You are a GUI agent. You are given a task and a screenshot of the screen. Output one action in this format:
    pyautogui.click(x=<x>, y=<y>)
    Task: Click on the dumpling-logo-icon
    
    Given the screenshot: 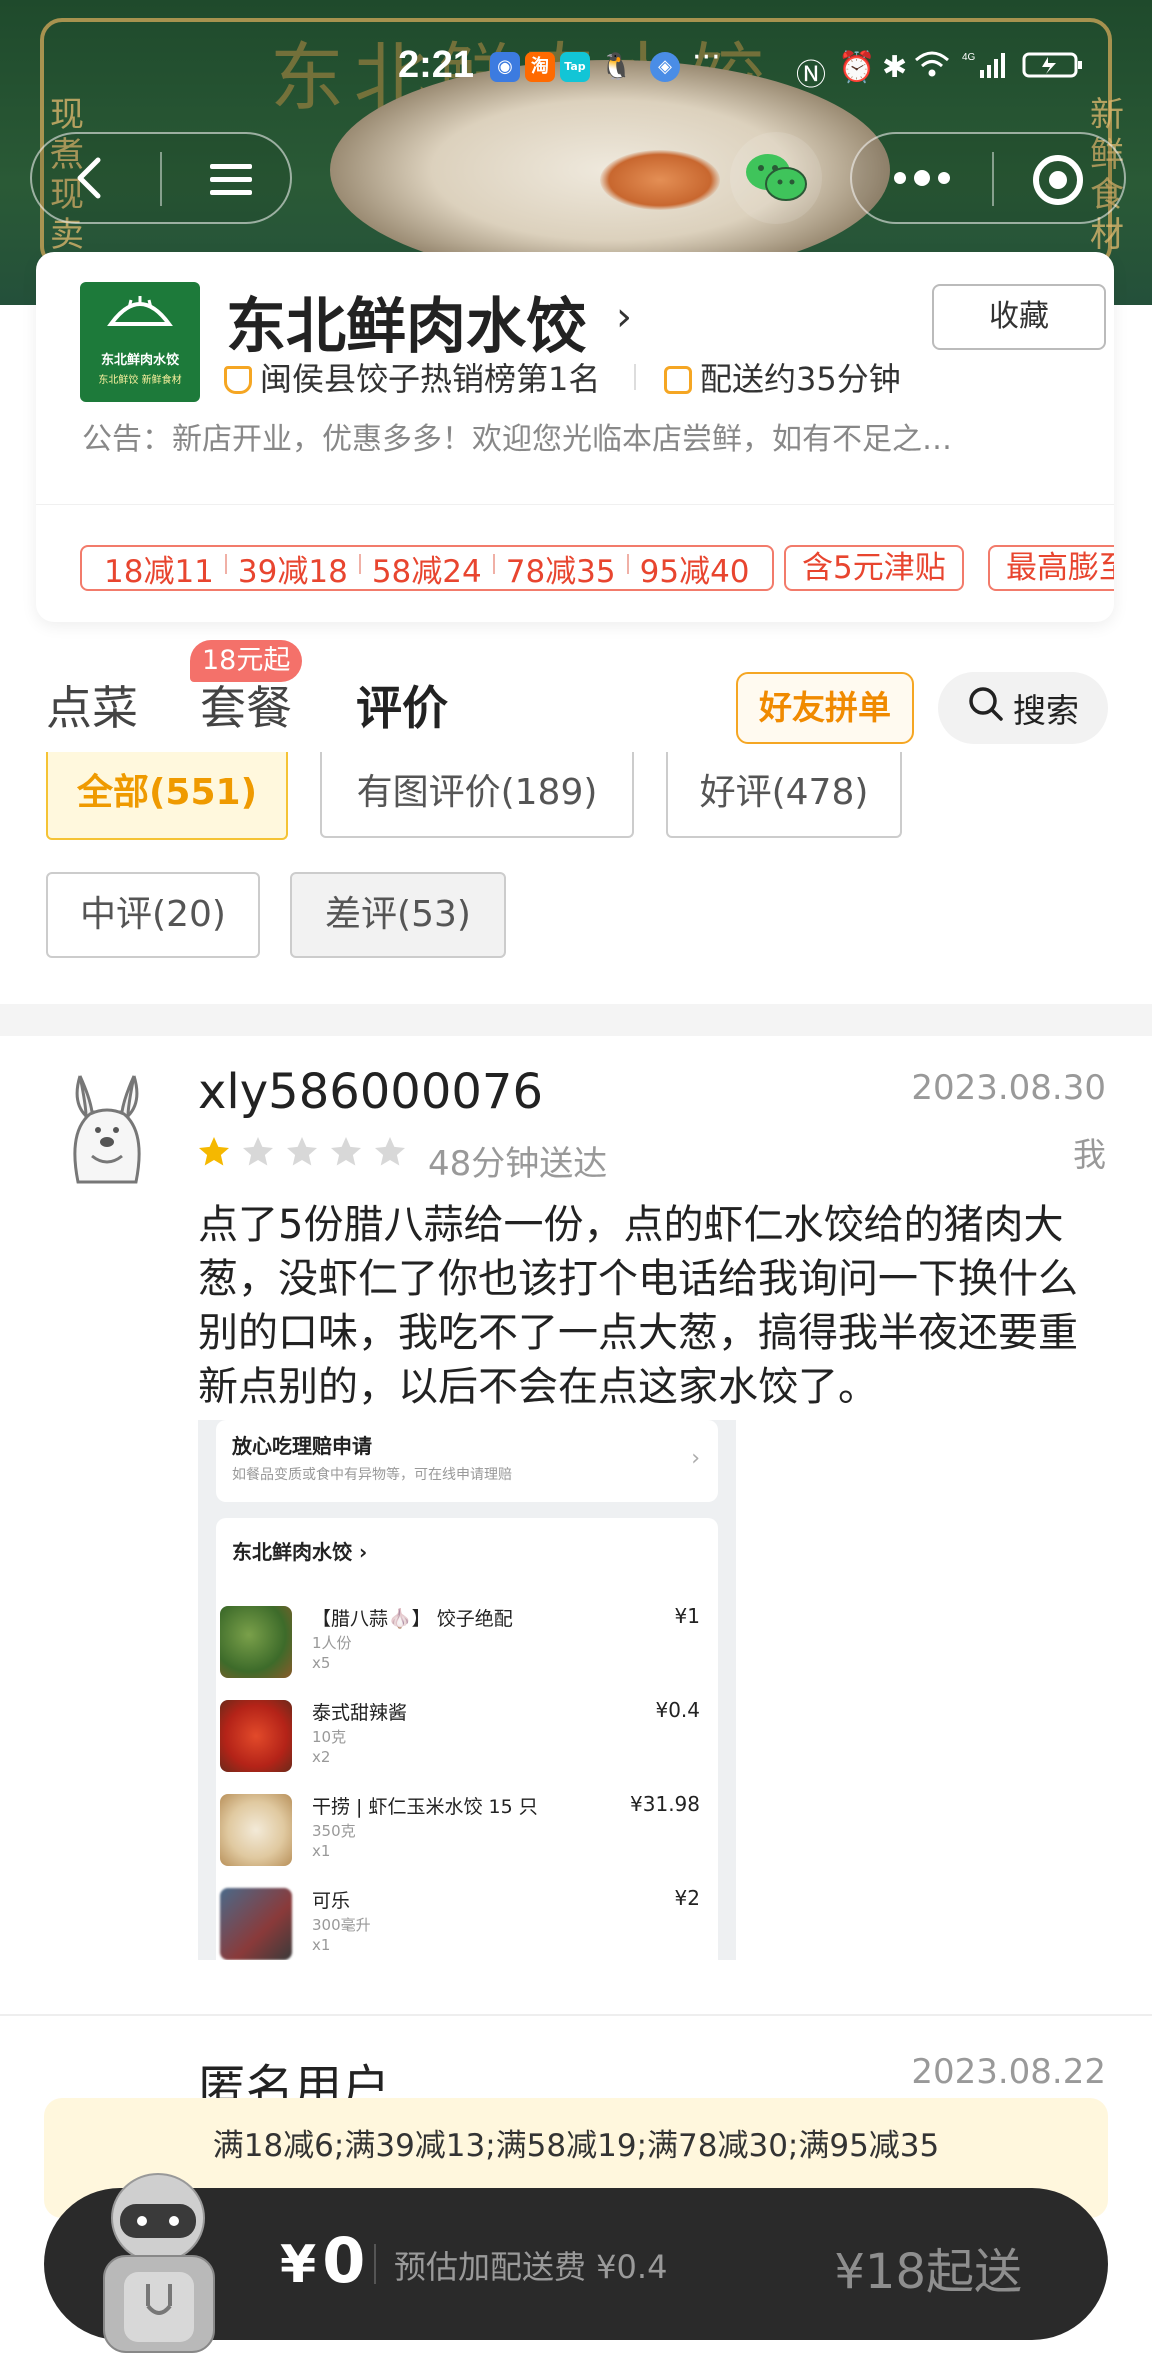 What is the action you would take?
    pyautogui.click(x=140, y=317)
    